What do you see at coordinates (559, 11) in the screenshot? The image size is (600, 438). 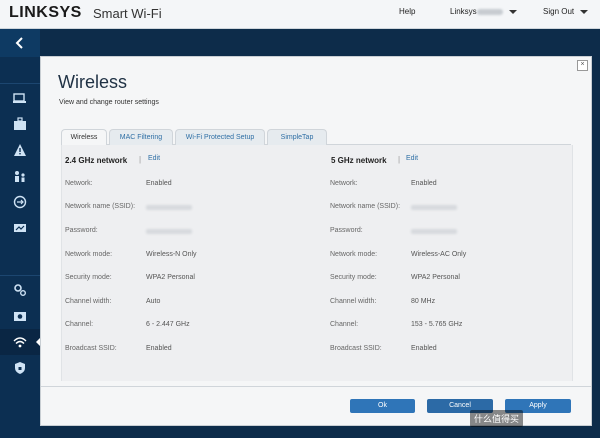 I see `sign-out-label: Sign Out` at bounding box center [559, 11].